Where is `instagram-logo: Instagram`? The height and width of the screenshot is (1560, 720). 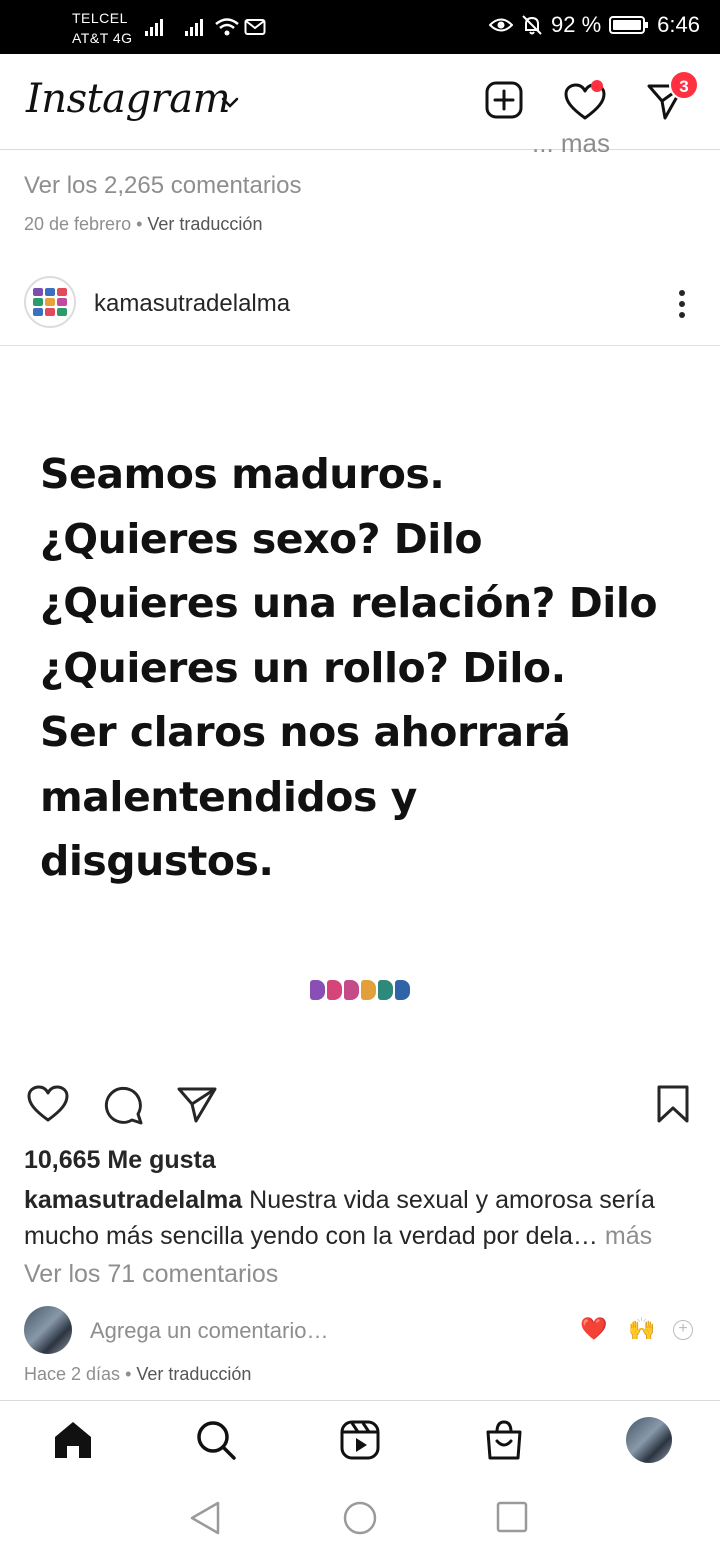
instagram-logo: Instagram is located at coordinates (128, 99).